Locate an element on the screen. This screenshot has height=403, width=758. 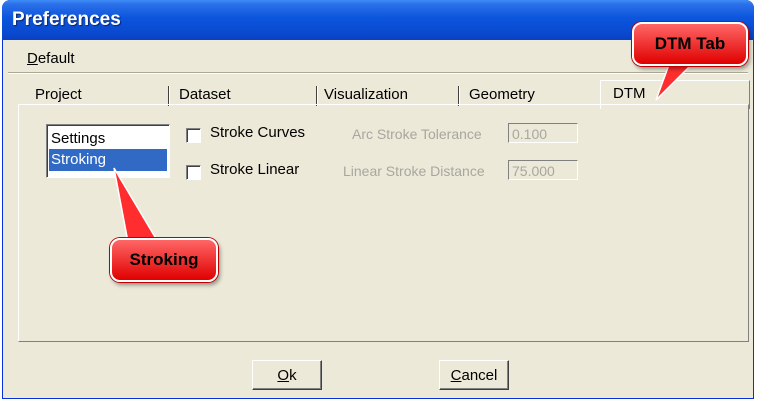
dtm-tab-callout: DTM Tab is located at coordinates (690, 44).